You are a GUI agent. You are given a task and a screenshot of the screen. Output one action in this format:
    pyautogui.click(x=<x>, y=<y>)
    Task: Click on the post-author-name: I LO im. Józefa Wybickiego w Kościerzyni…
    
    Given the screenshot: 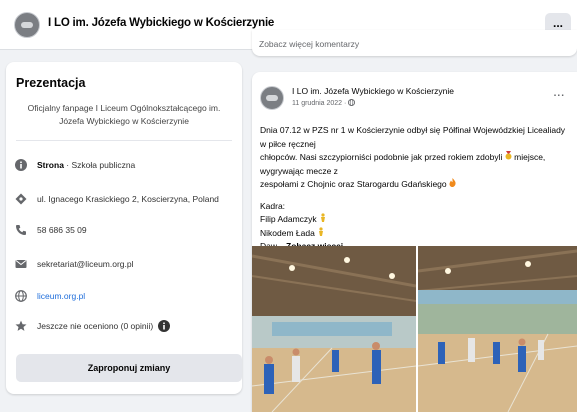 What is the action you would take?
    pyautogui.click(x=373, y=91)
    